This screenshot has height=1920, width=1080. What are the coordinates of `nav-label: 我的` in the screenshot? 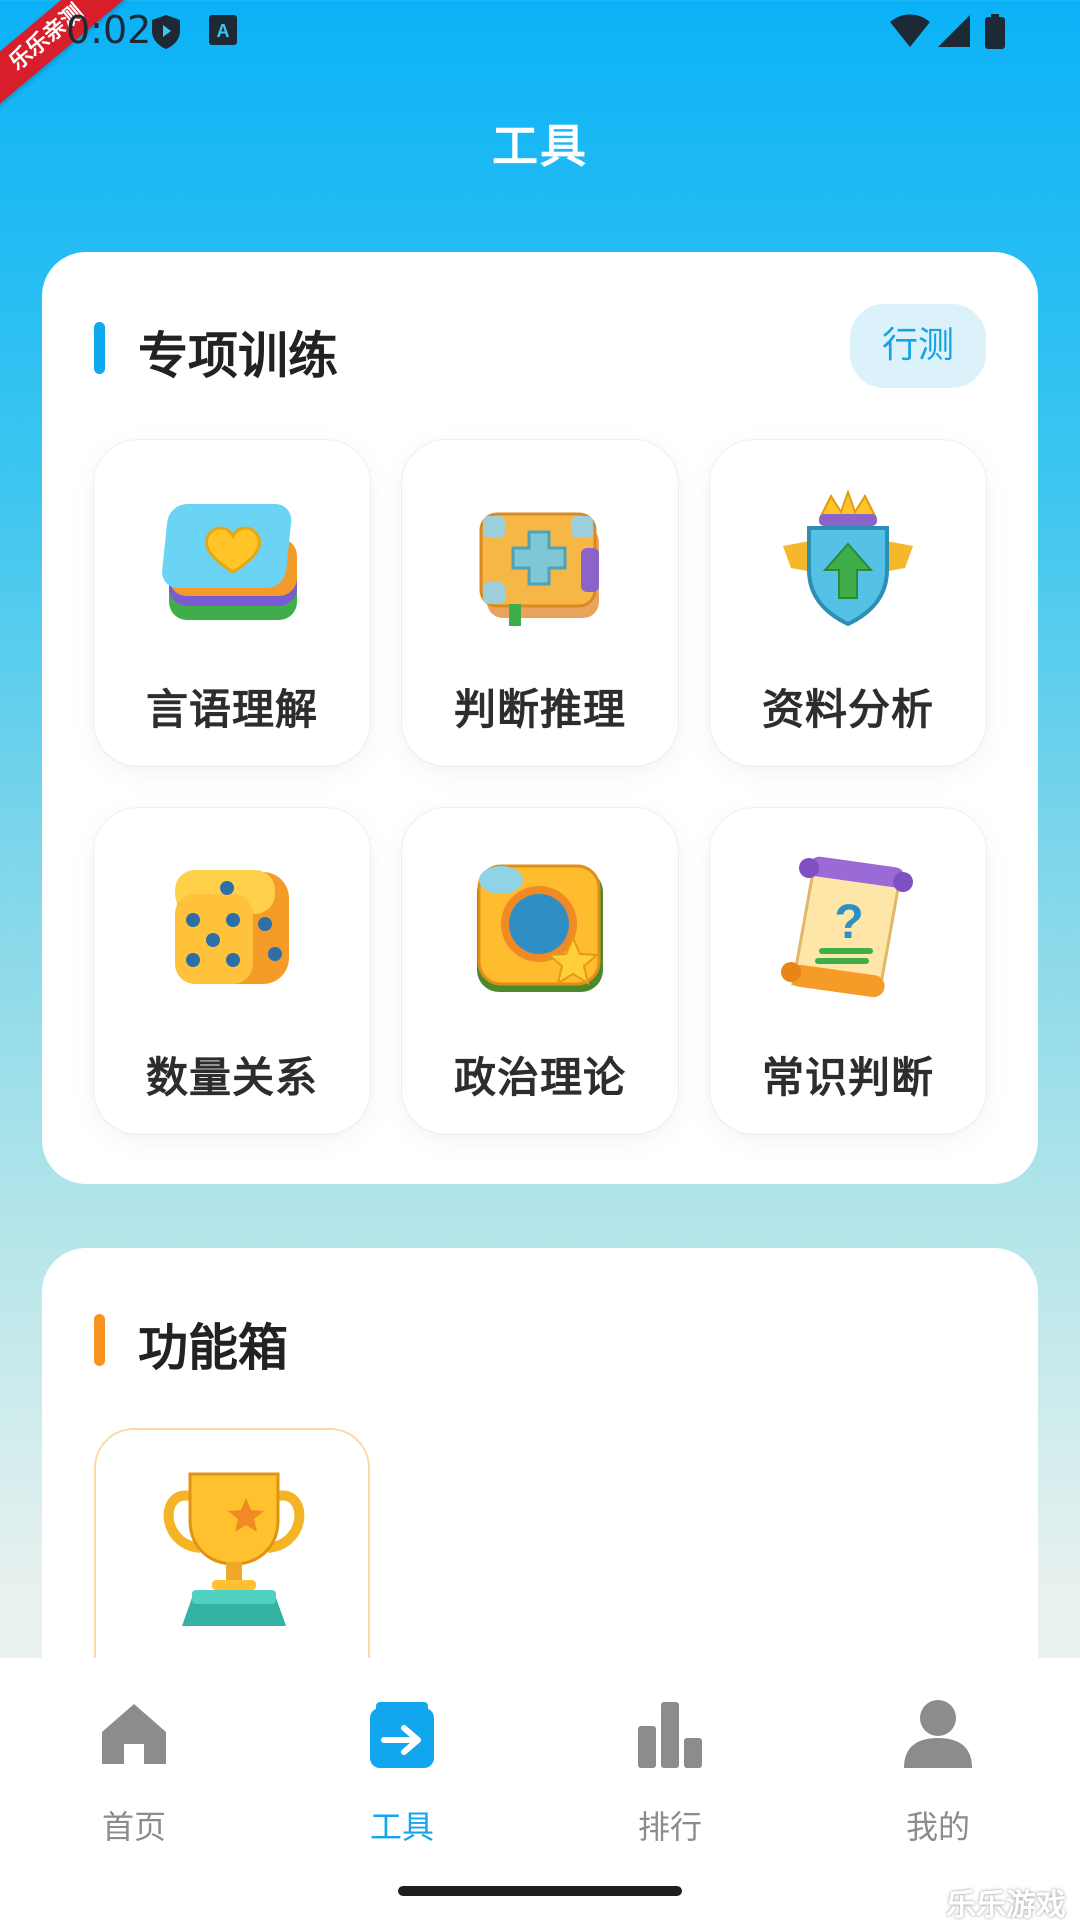 It's located at (937, 1827).